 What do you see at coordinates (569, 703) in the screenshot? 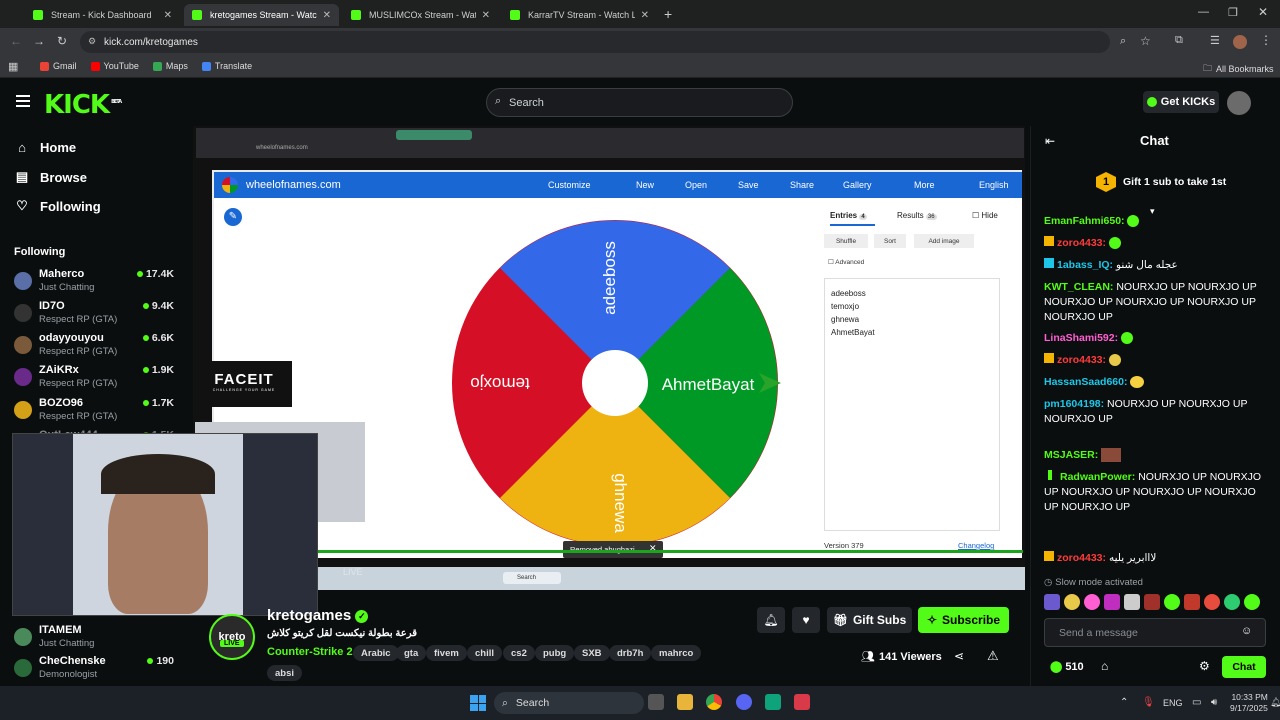
I see `taskbar-search: ⌕ Search` at bounding box center [569, 703].